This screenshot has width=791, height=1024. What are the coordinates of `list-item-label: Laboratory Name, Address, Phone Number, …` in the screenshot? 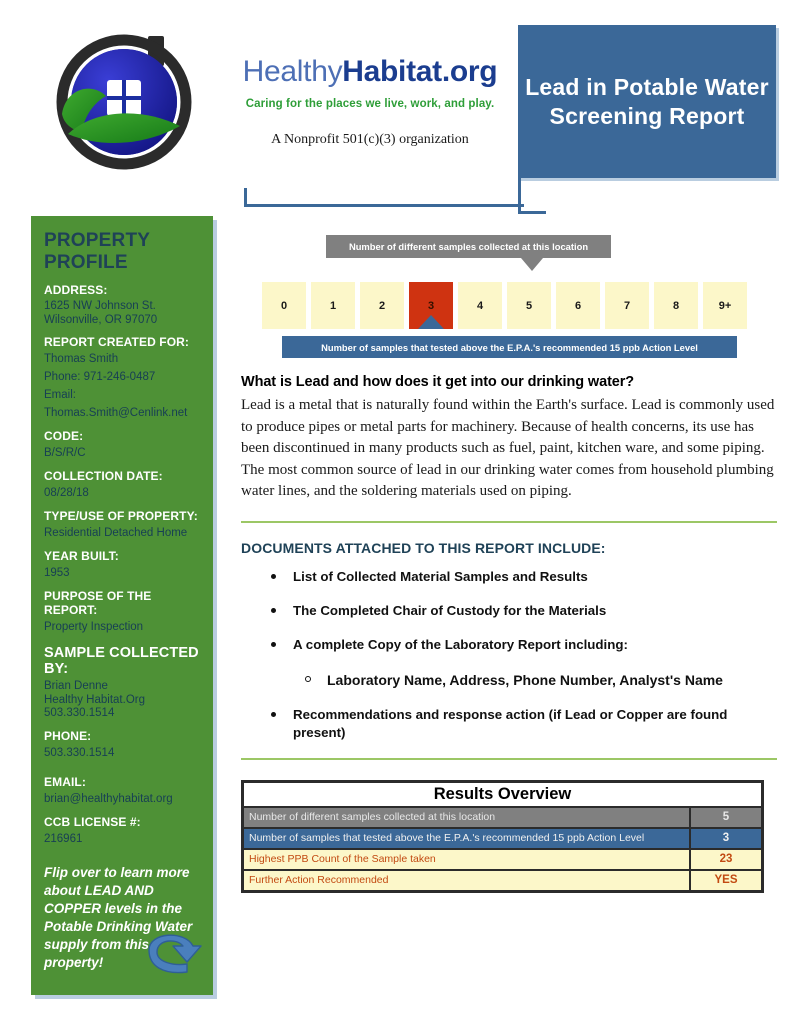 It's located at (525, 679).